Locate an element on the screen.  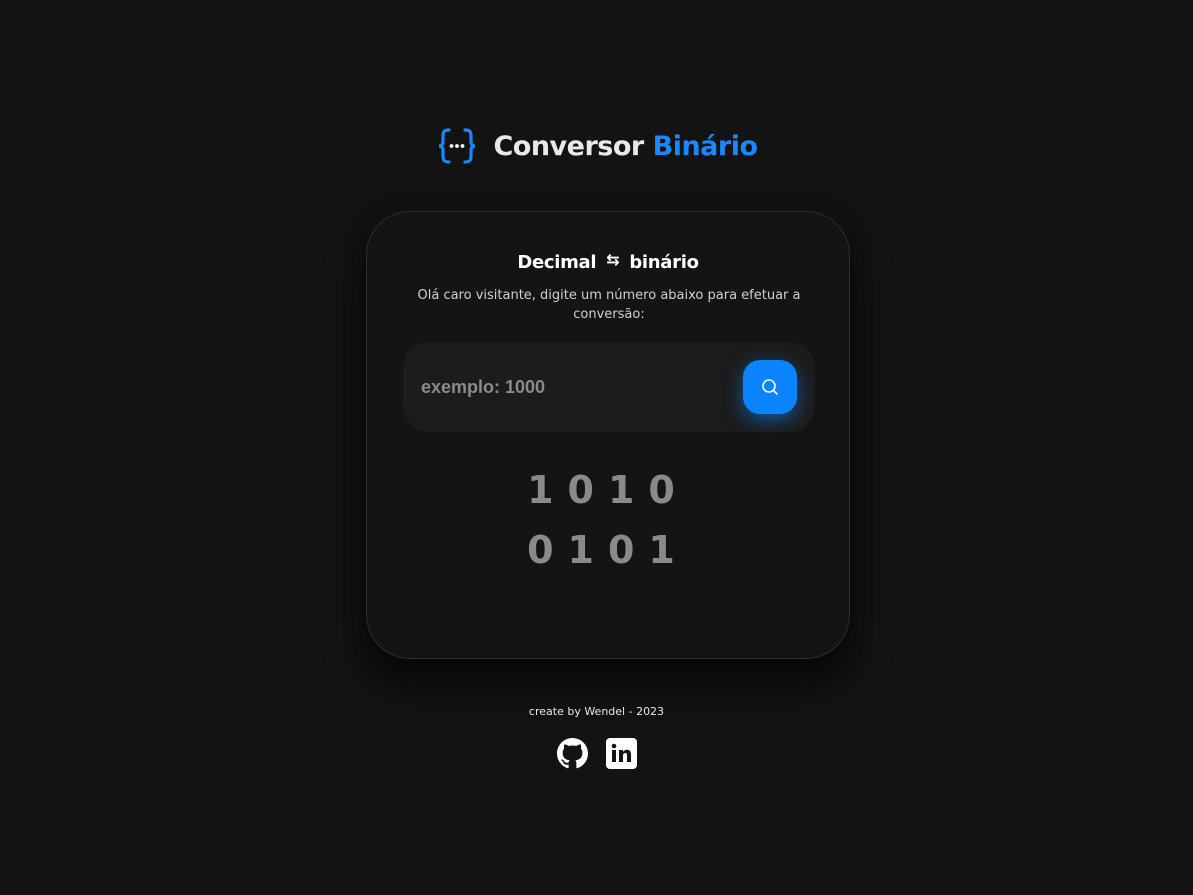
app-title-main: Conversor is located at coordinates (568, 146).